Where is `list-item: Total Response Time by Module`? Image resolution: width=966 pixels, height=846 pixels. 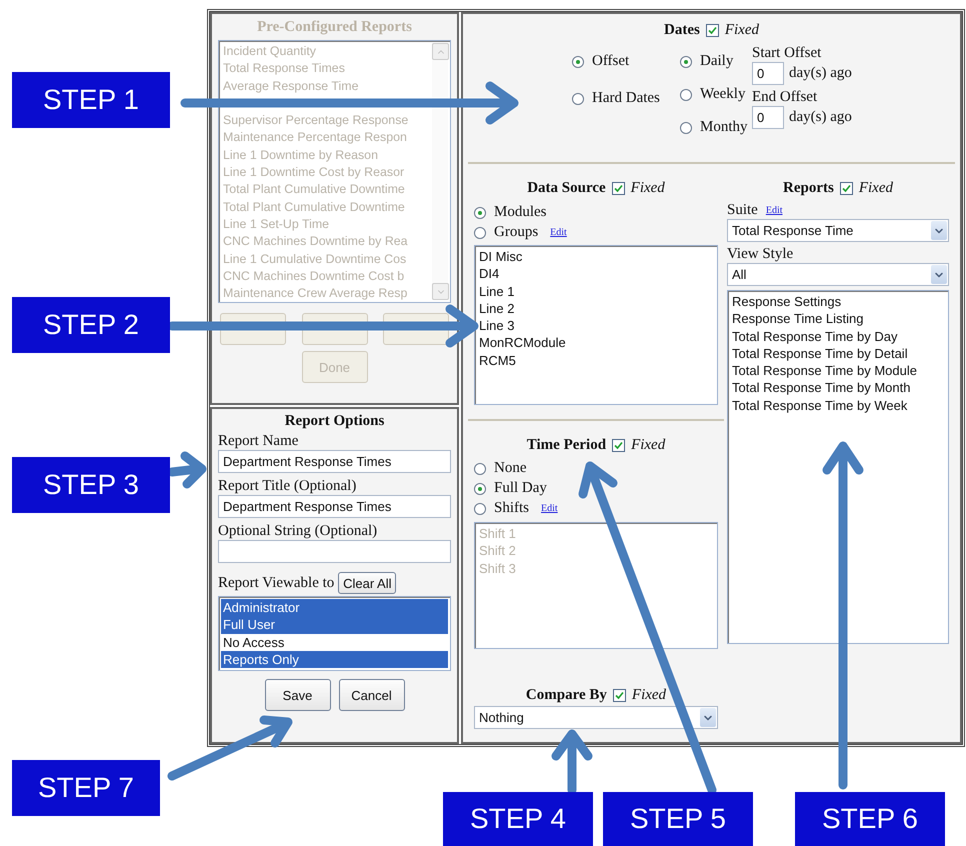
list-item: Total Response Time by Module is located at coordinates (838, 371).